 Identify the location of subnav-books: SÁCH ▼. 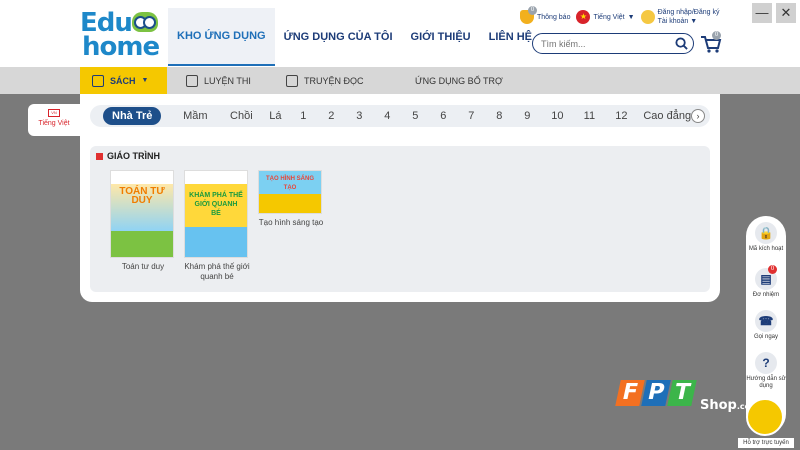
(123, 80).